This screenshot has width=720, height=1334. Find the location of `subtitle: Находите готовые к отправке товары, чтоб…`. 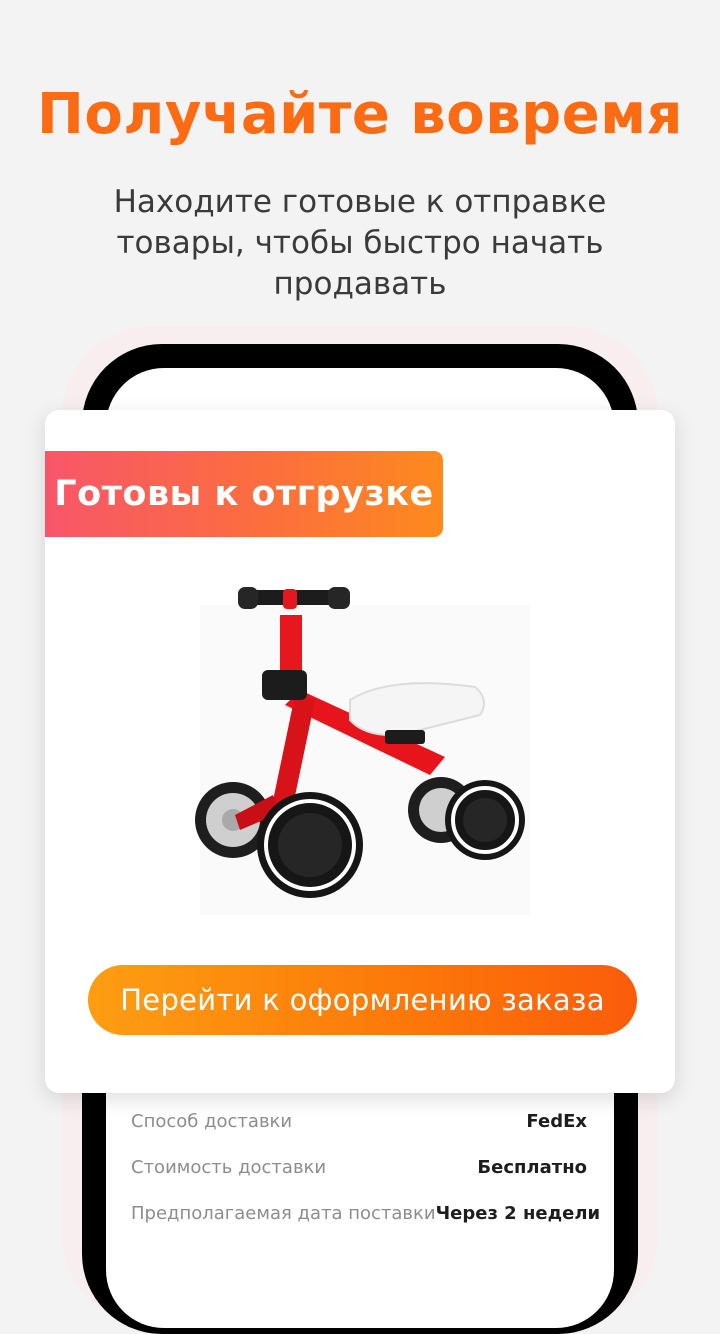

subtitle: Находите готовые к отправке товары, чтоб… is located at coordinates (360, 243).